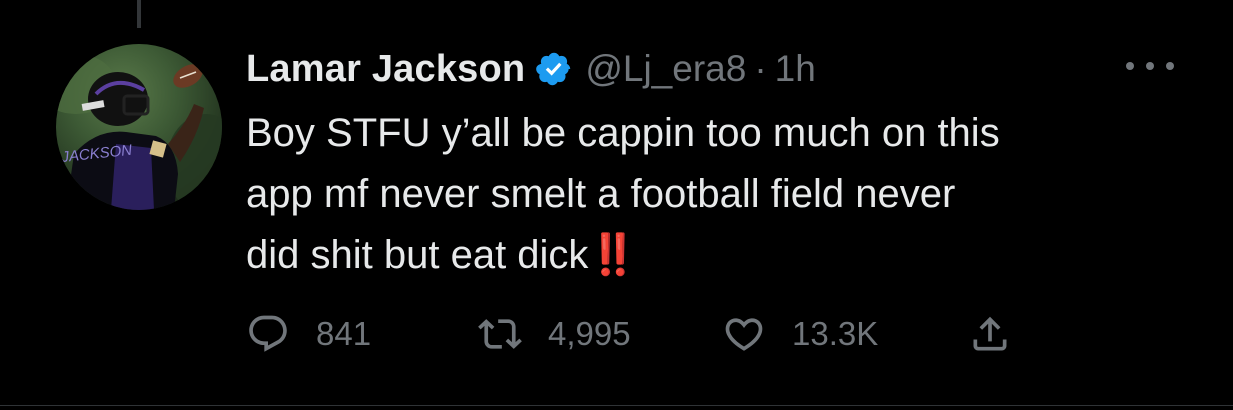  Describe the element at coordinates (665, 69) in the screenshot. I see `author-handle: @Lj_era8` at that location.